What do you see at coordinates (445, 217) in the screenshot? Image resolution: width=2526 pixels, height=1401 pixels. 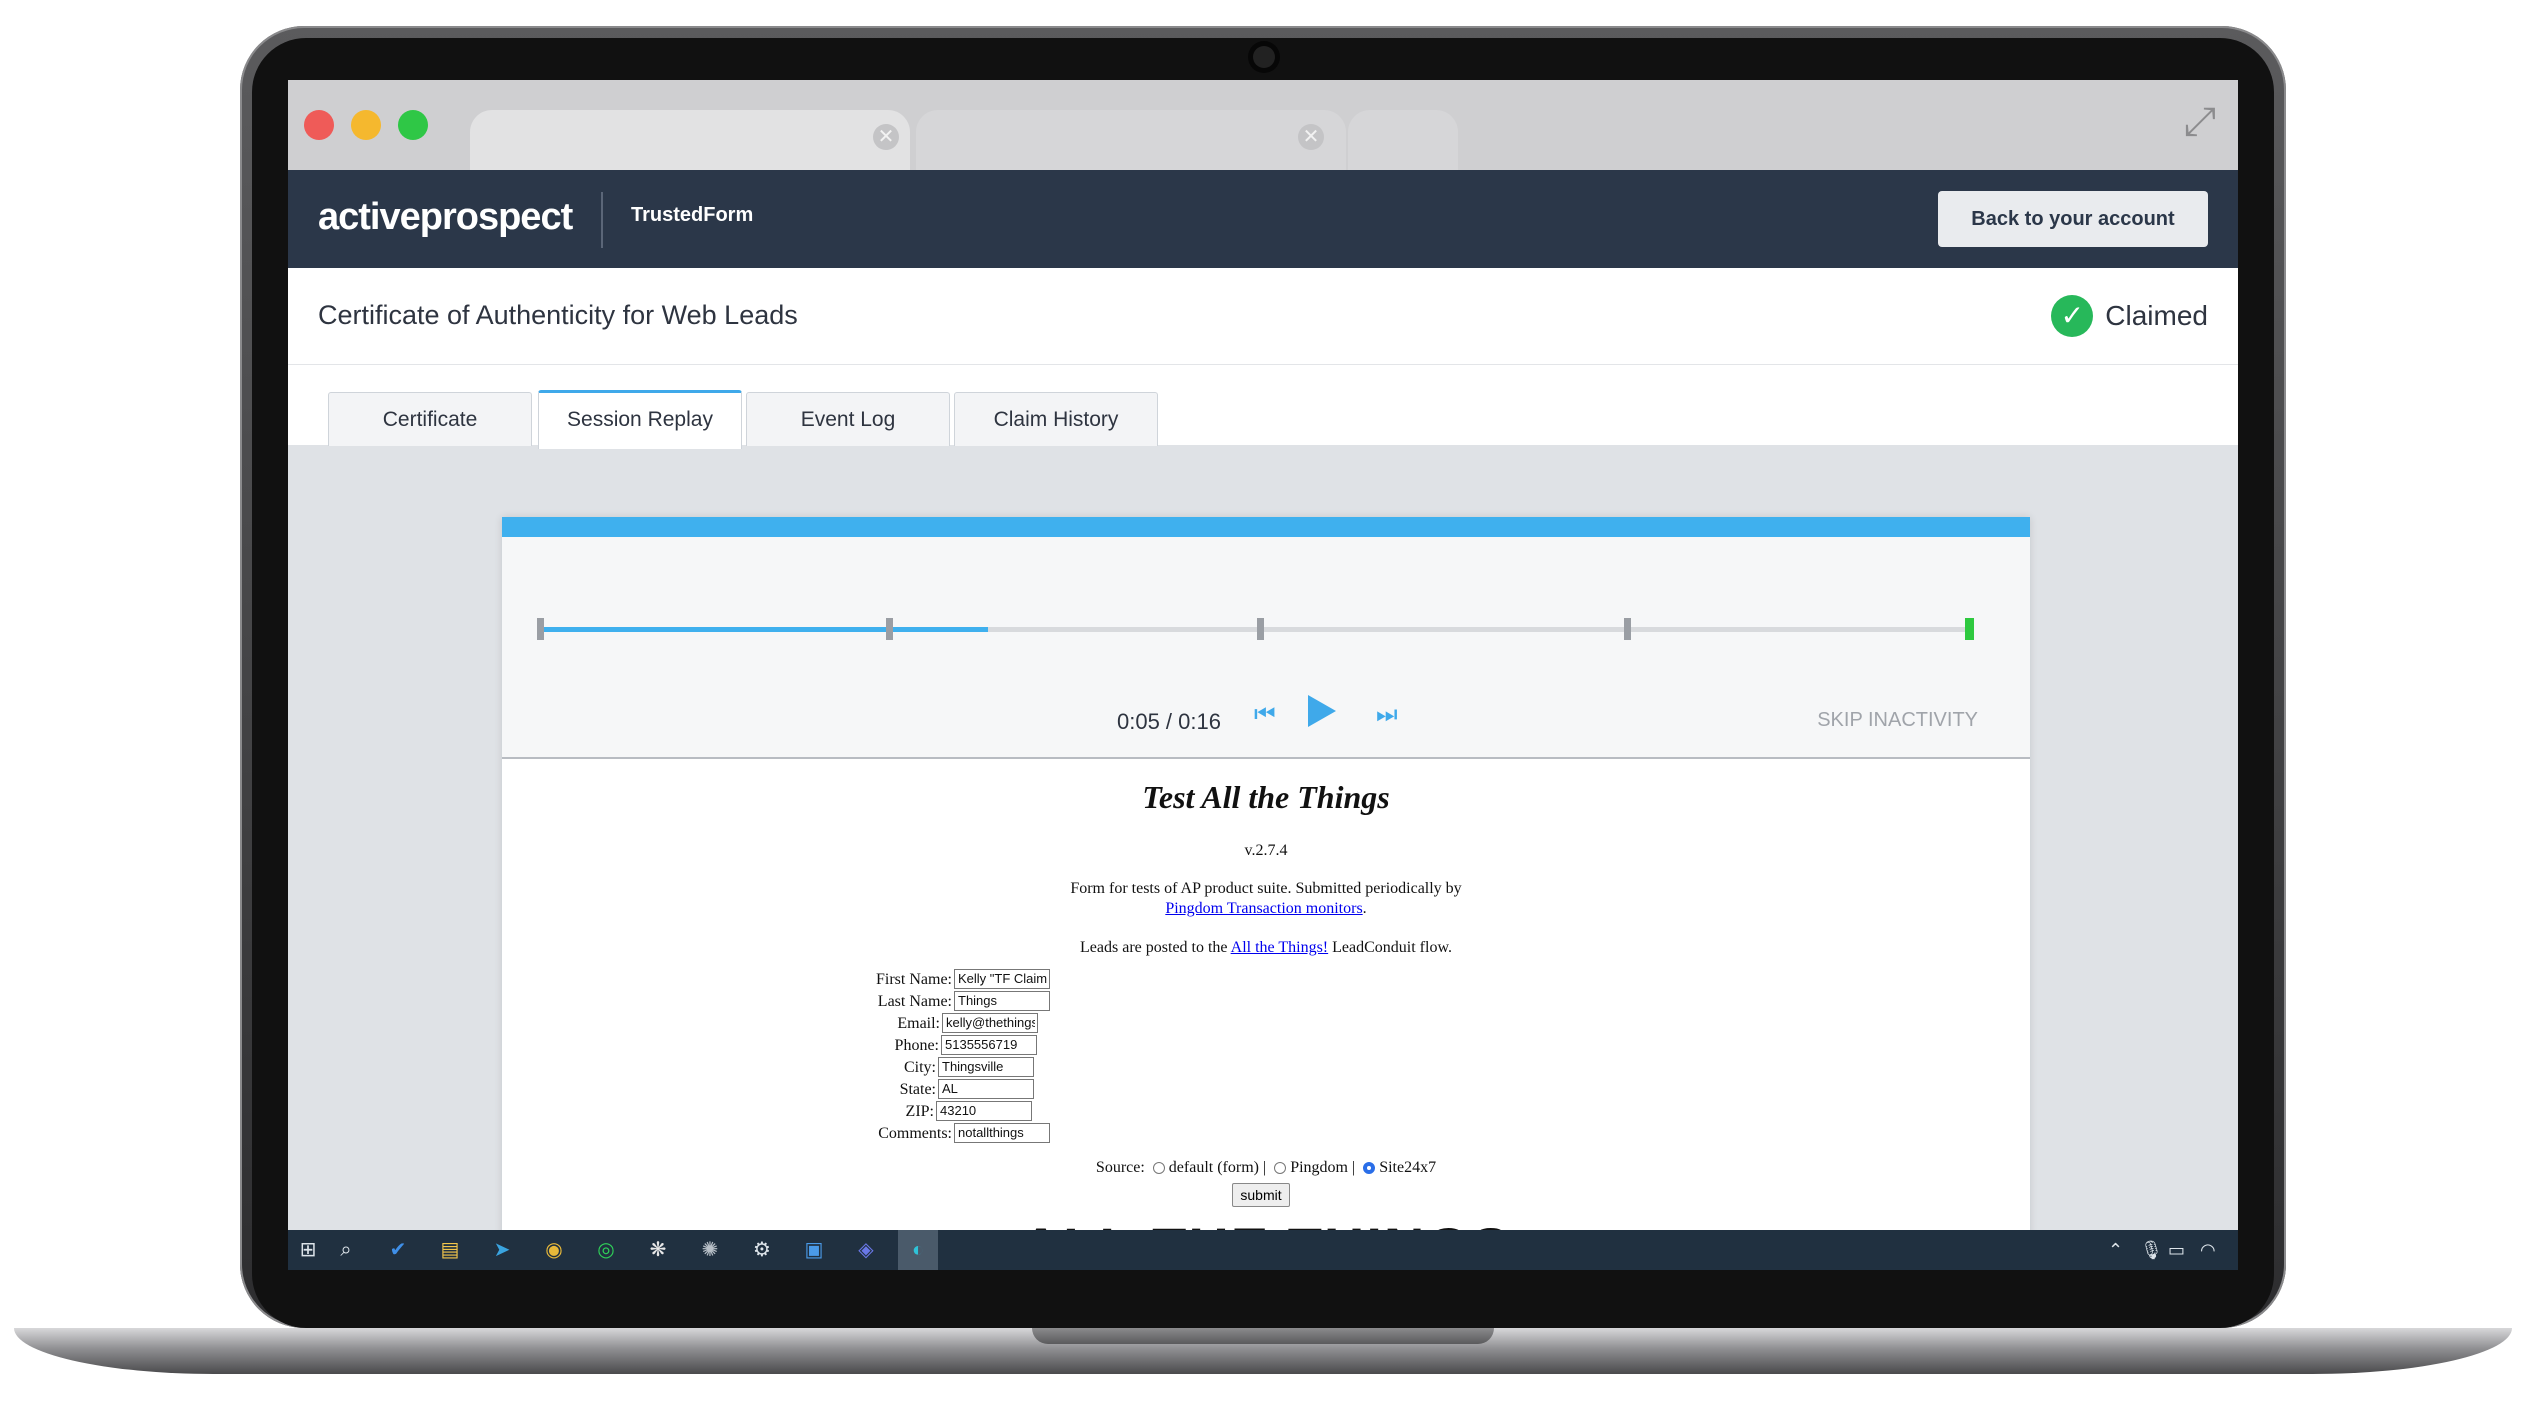 I see `activeprospect-logo: activeprospect` at bounding box center [445, 217].